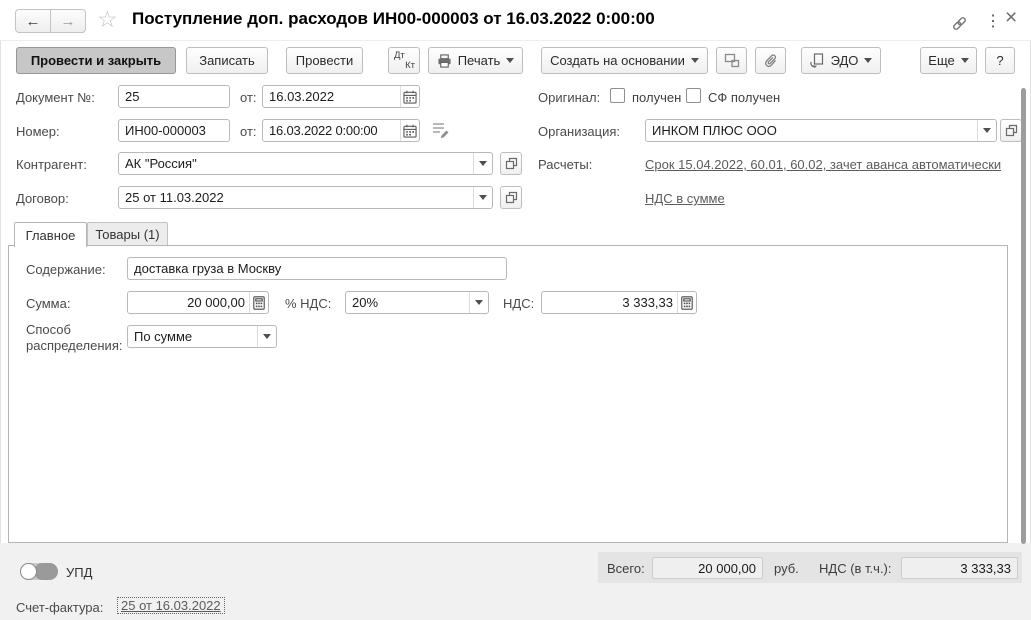 The width and height of the screenshot is (1031, 620). I want to click on help-label: ?, so click(1000, 60).